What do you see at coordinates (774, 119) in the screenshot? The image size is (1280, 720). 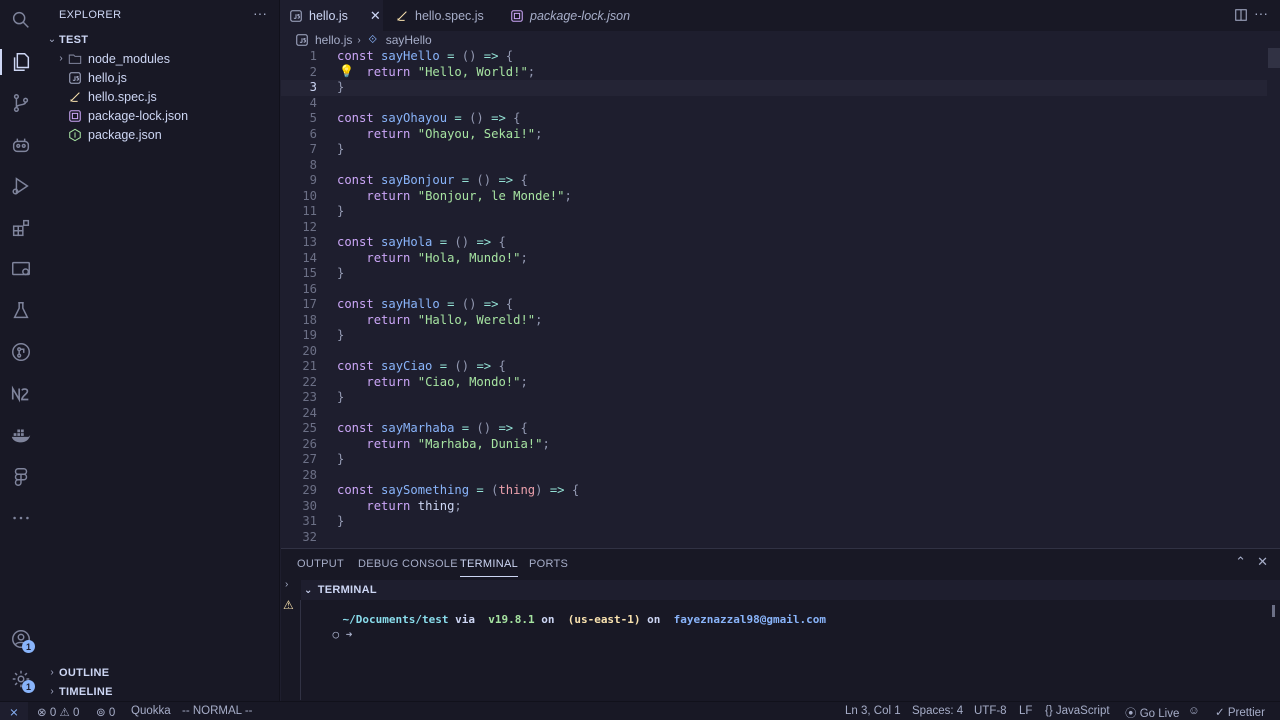 I see `code-line: 5 const sayOhayou = () => {` at bounding box center [774, 119].